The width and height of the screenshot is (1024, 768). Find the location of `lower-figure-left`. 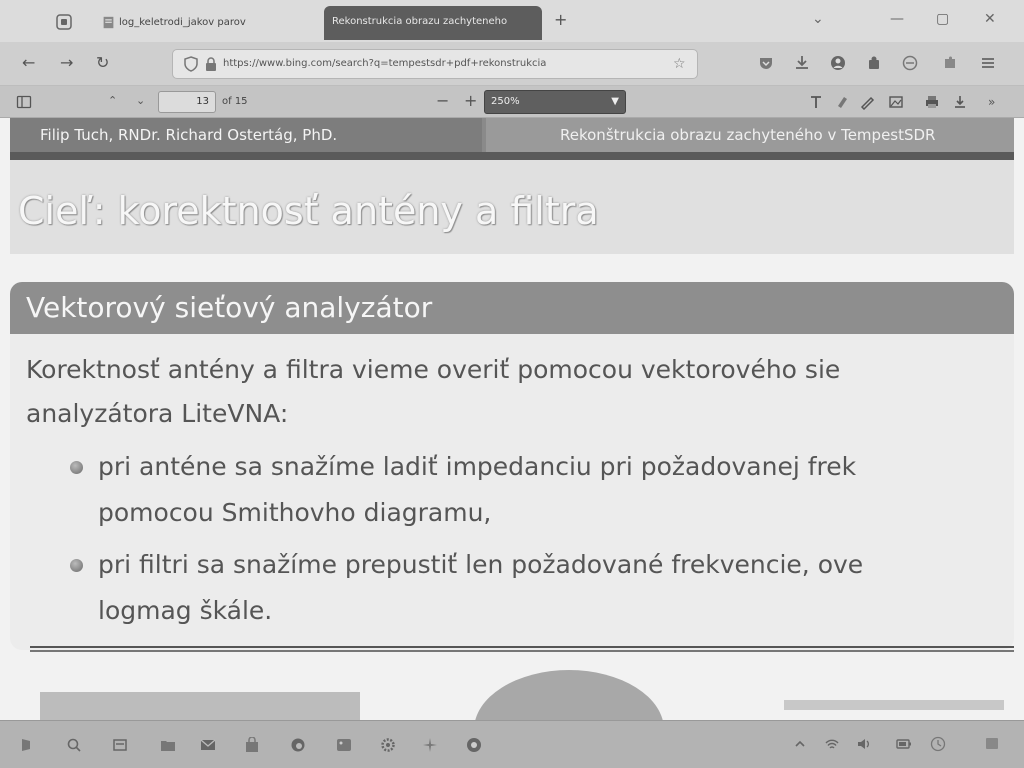

lower-figure-left is located at coordinates (200, 706).